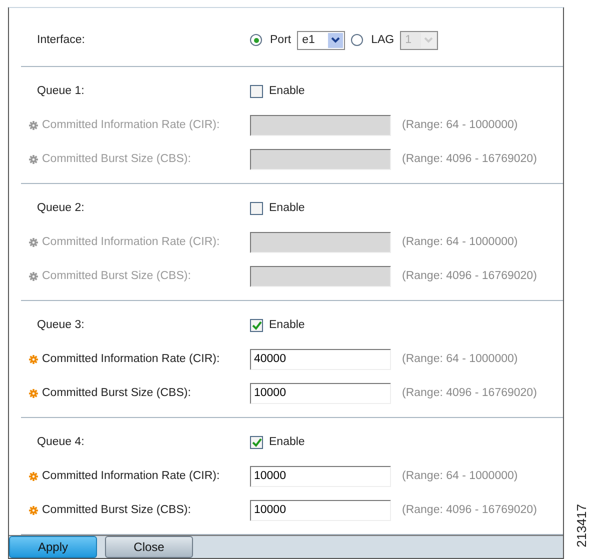 This screenshot has width=591, height=559. Describe the element at coordinates (53, 547) in the screenshot. I see `apply-button: Apply` at that location.